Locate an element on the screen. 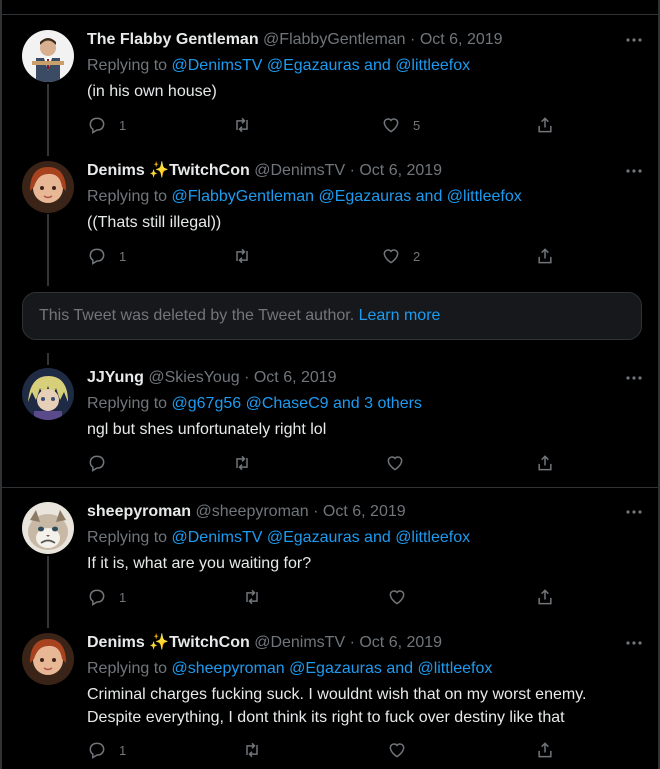 The height and width of the screenshot is (769, 660). tweet-actions: 1 5 is located at coordinates (327, 125).